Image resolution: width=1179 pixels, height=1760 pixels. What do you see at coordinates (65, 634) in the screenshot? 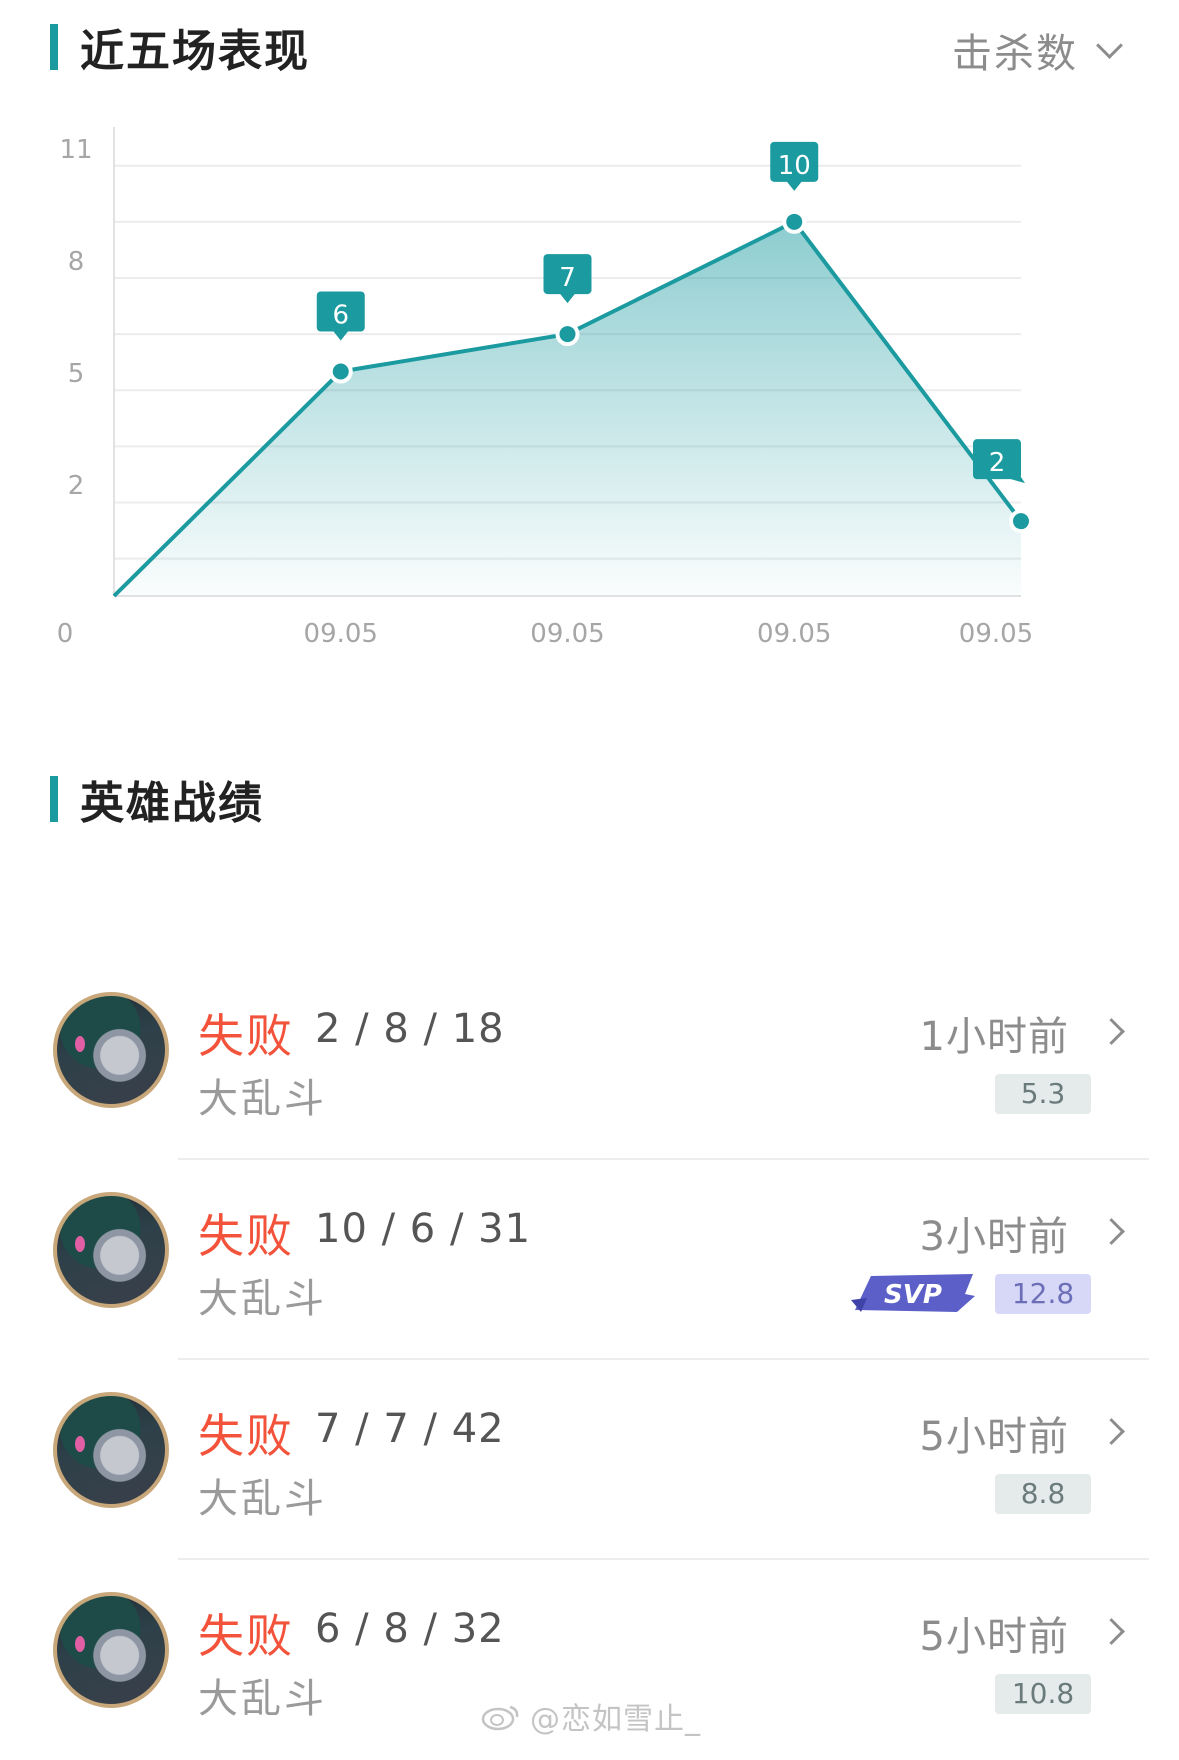
I see `y-tick-label: 0` at bounding box center [65, 634].